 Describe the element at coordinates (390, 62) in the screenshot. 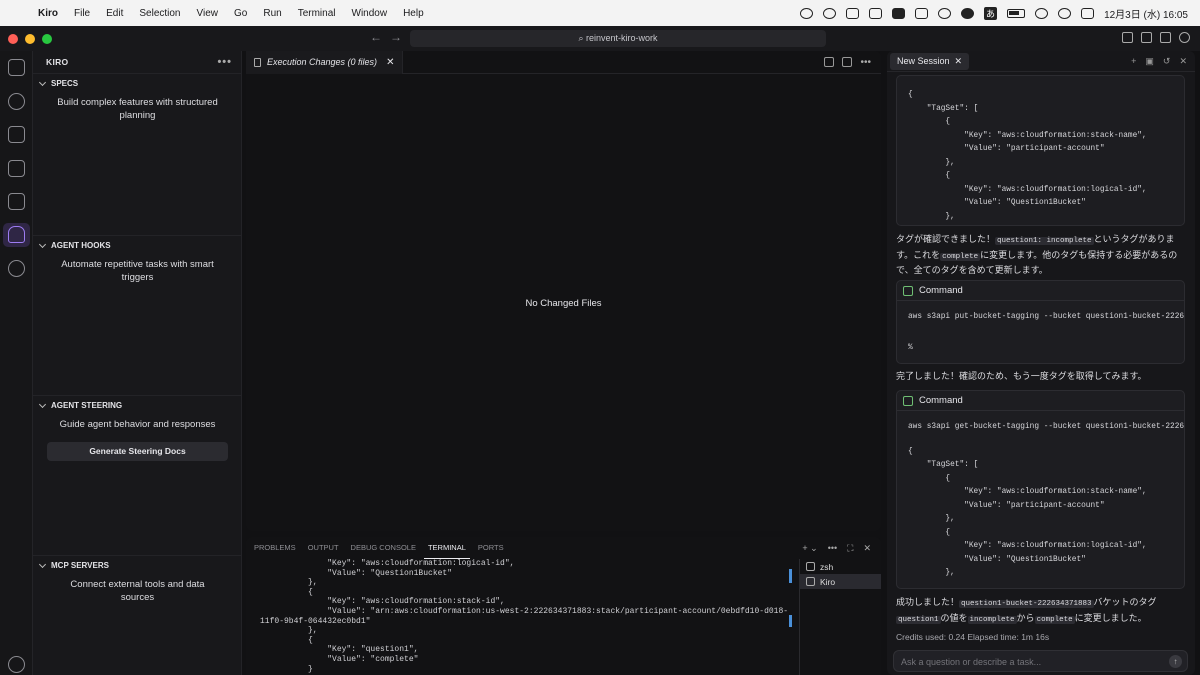

I see `close-tab-icon: ✕` at that location.